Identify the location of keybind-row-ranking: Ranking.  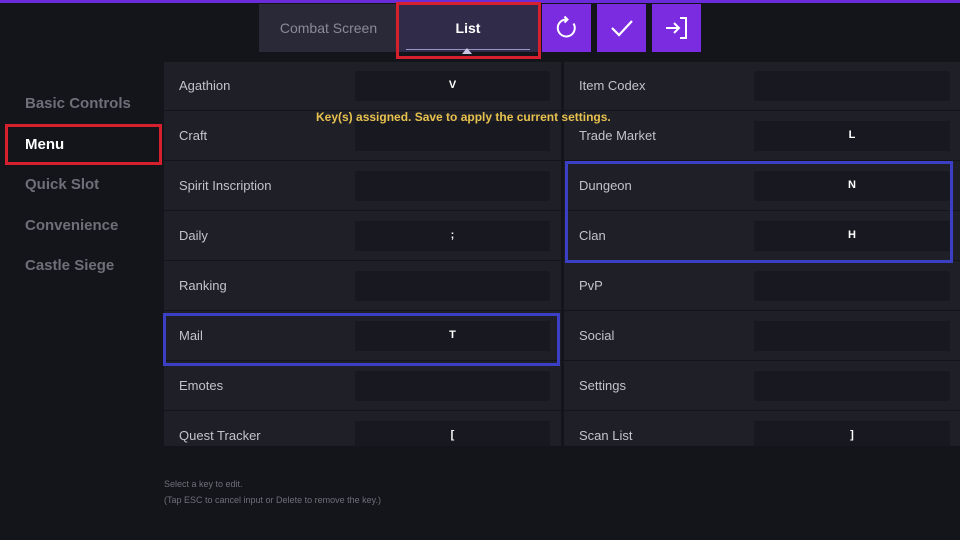
(362, 285).